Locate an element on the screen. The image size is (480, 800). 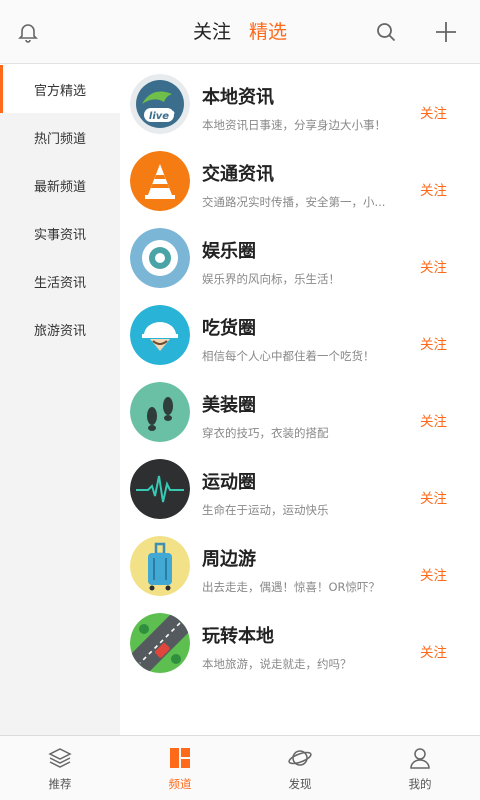
chef-hat-icon is located at coordinates (160, 335).